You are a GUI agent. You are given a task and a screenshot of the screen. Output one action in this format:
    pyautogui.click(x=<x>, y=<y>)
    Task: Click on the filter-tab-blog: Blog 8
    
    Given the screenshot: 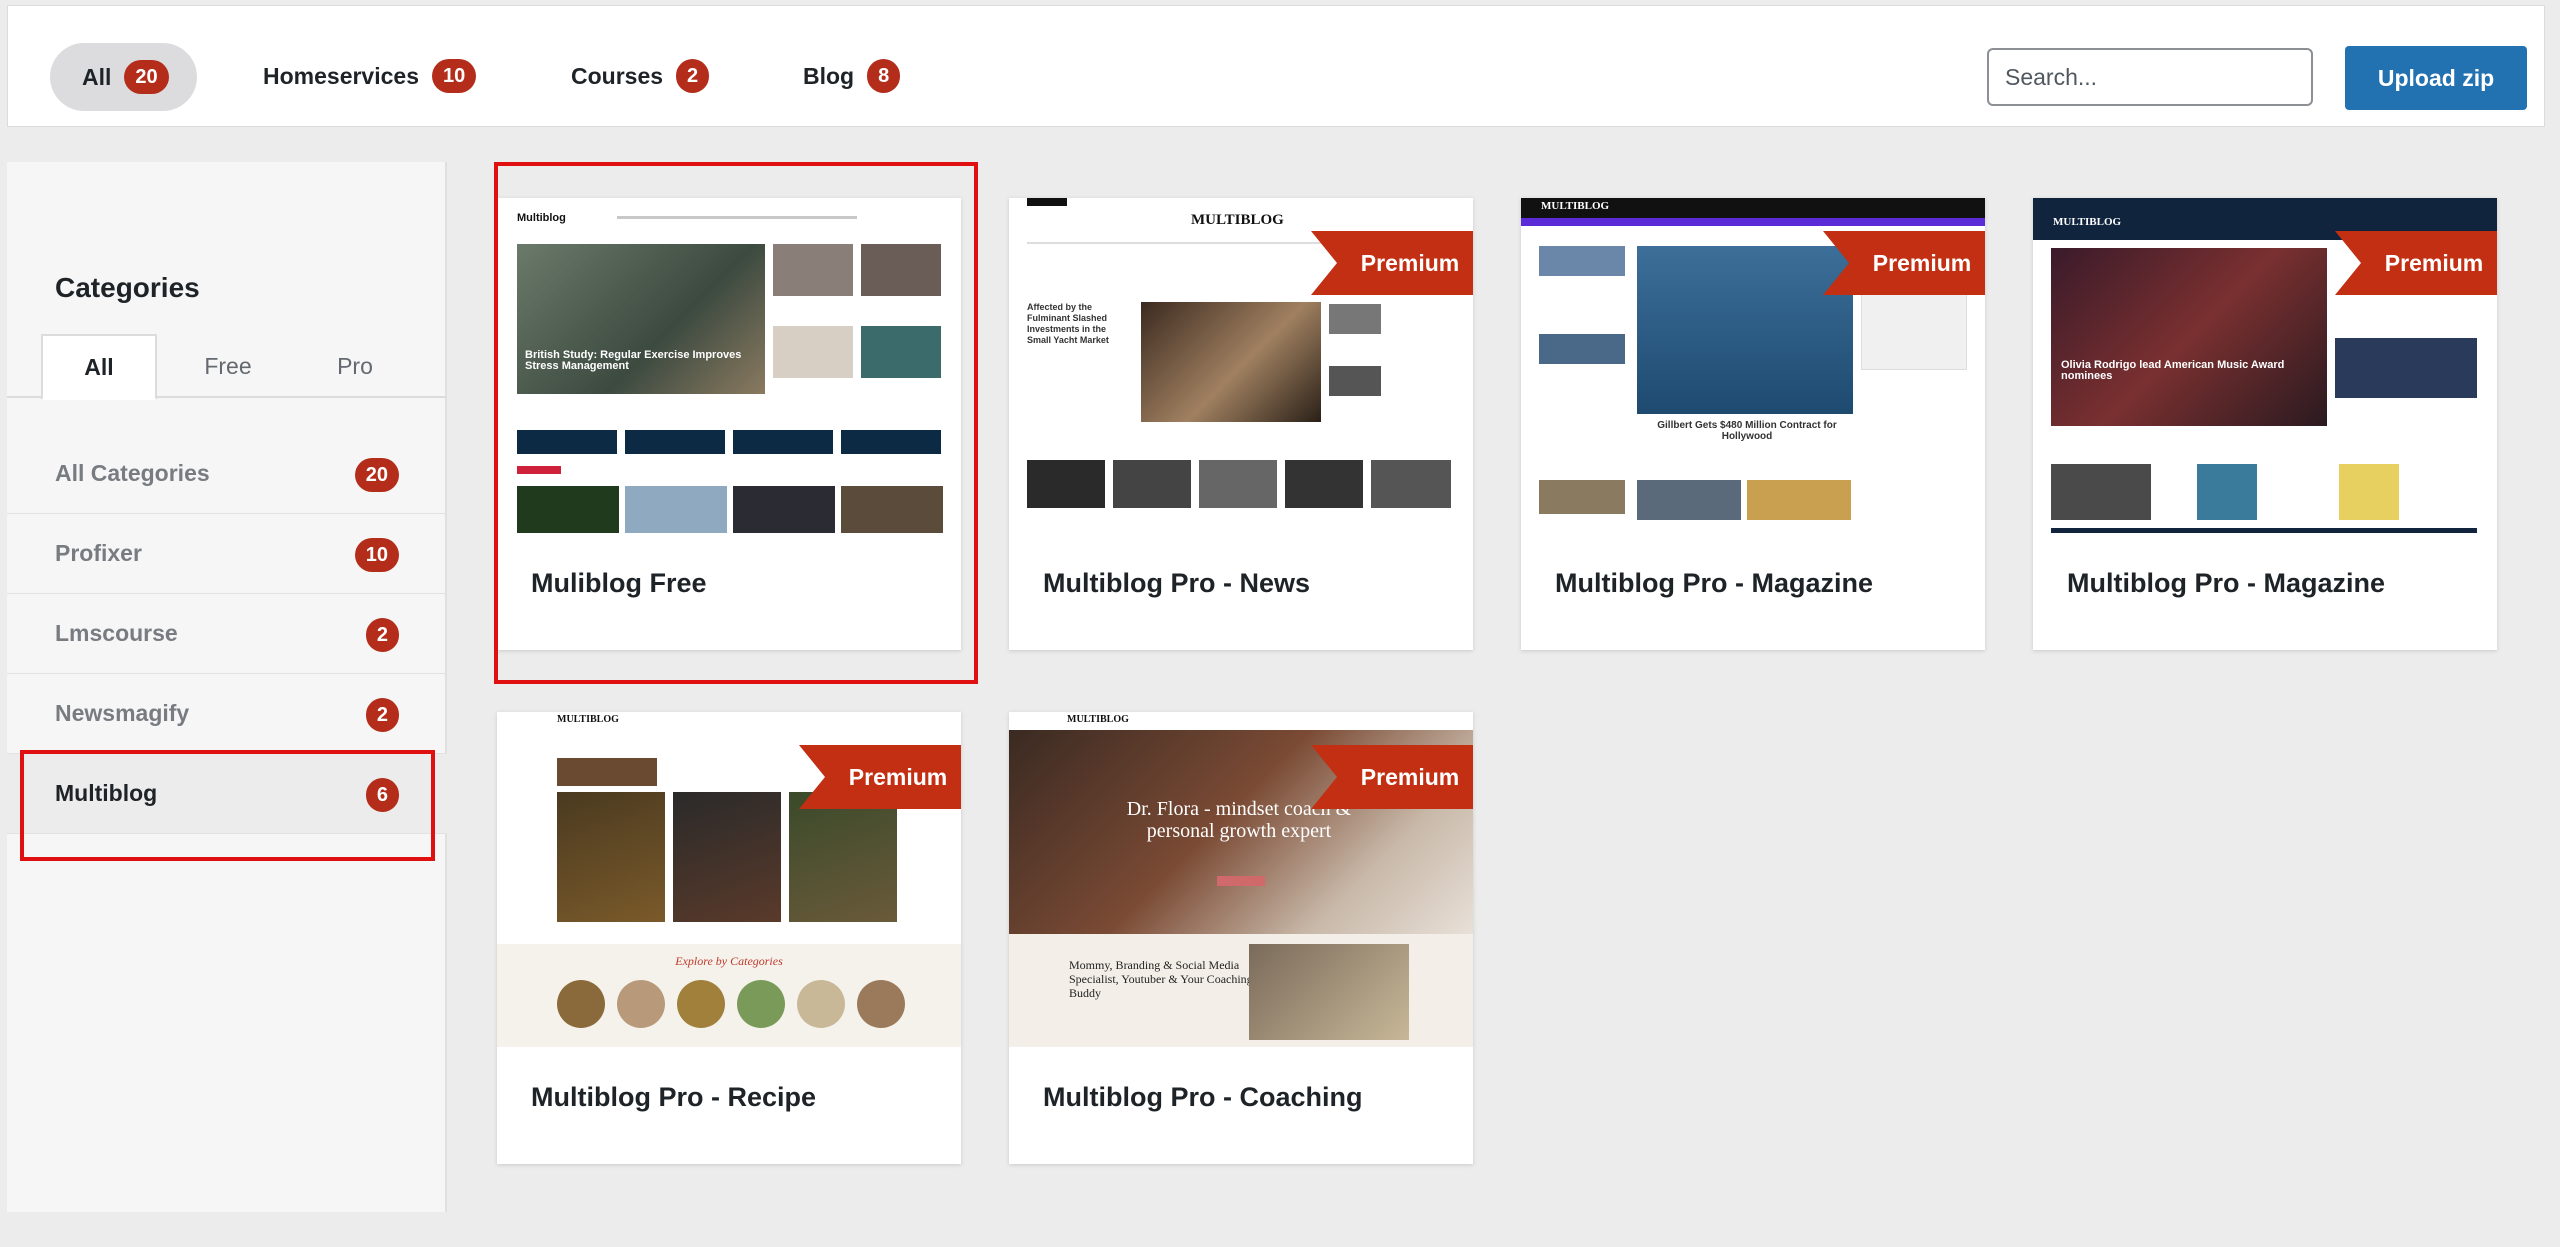 What is the action you would take?
    pyautogui.click(x=852, y=76)
    